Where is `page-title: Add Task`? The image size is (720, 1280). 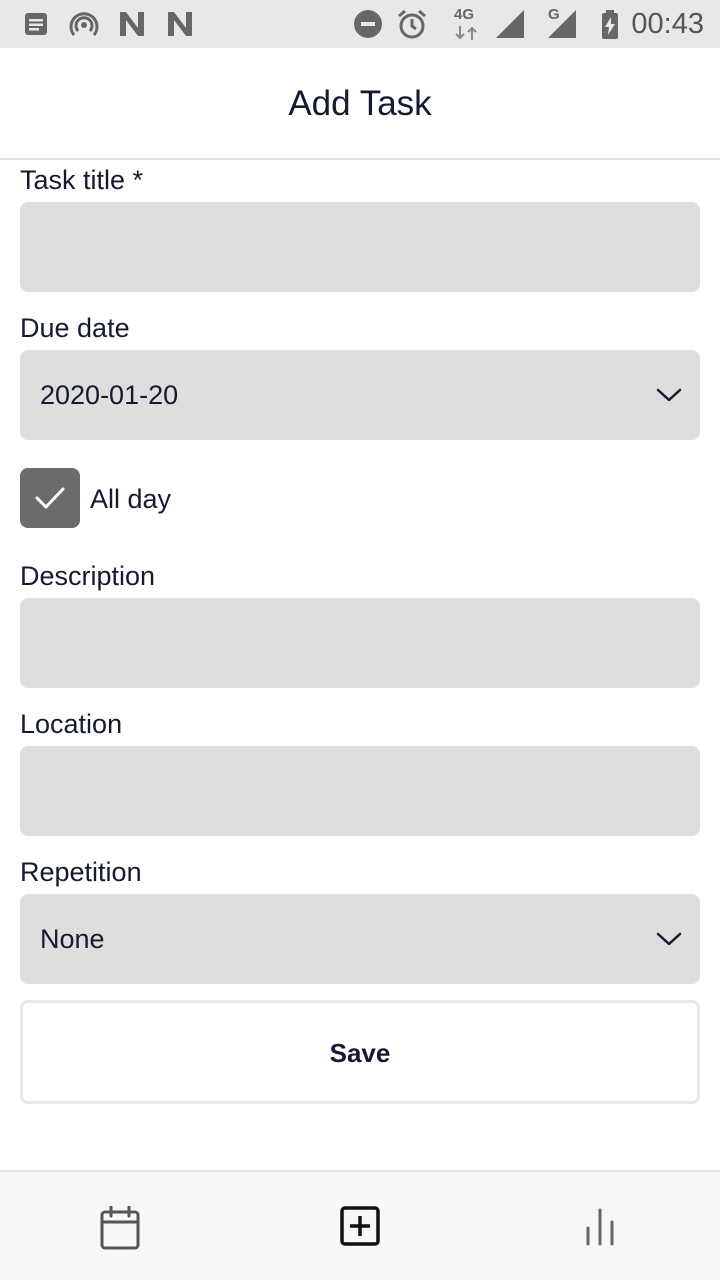
page-title: Add Task is located at coordinates (360, 103).